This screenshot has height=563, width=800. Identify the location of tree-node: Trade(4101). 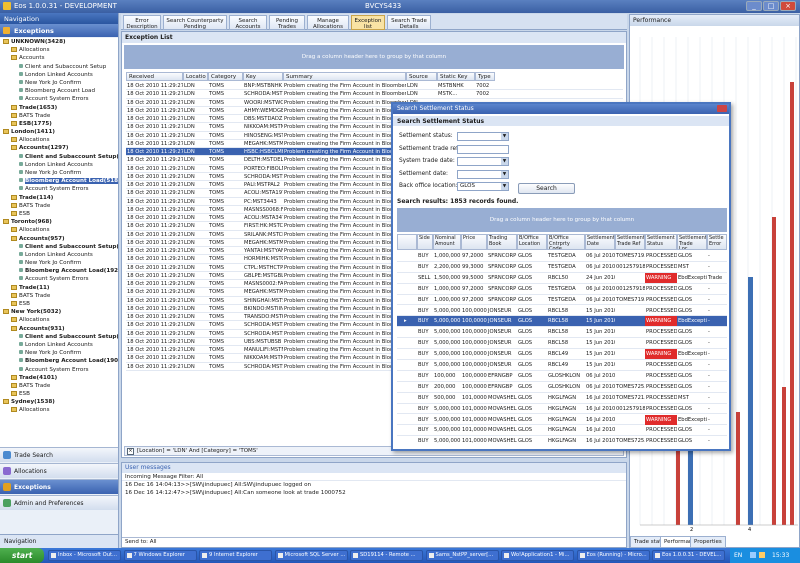
(59, 378).